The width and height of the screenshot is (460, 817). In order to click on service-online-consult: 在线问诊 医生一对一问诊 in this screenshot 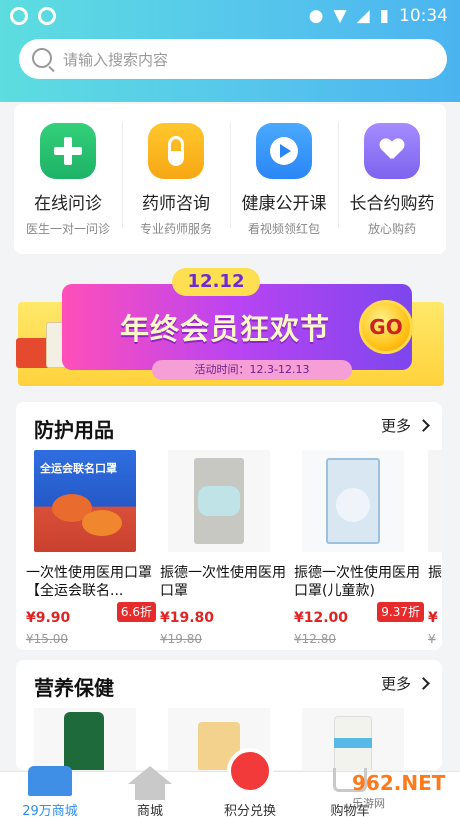, I will do `click(68, 179)`.